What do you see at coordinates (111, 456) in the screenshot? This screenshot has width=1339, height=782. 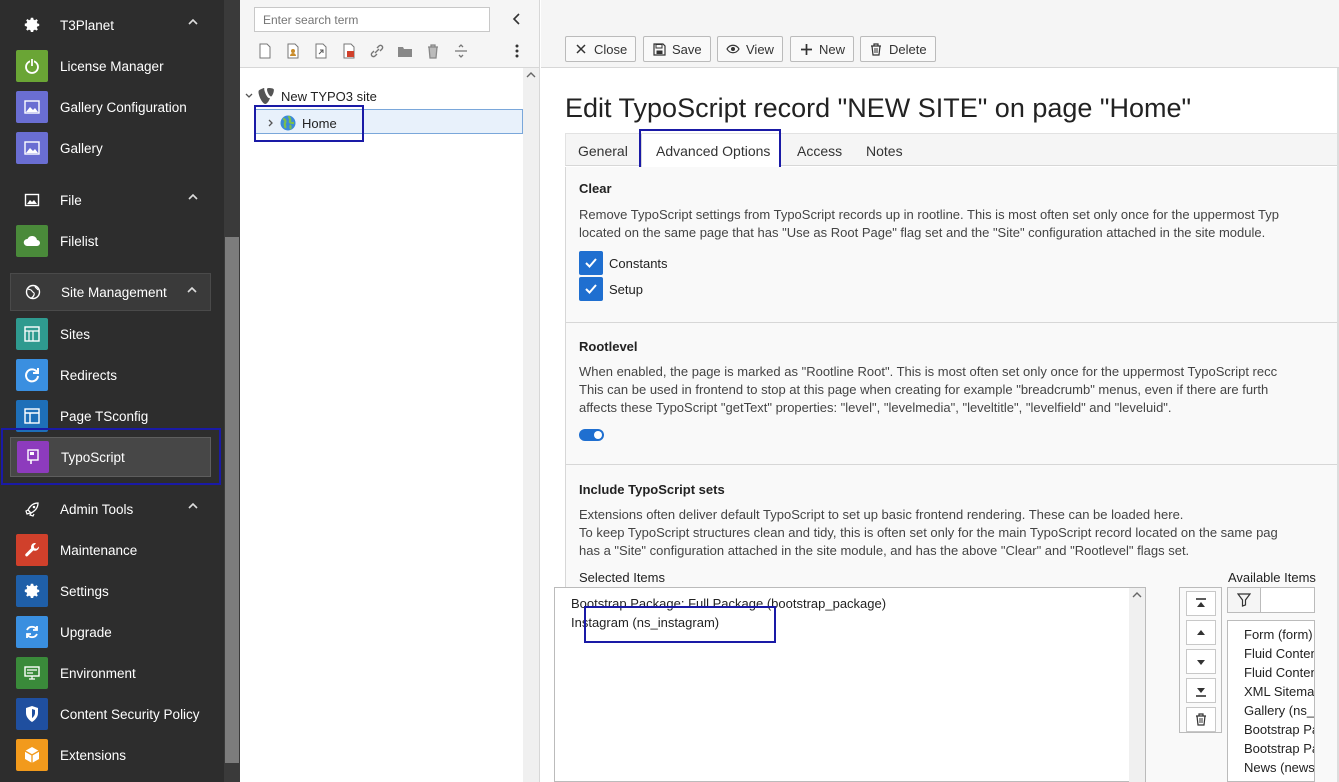 I see `typoscript-highlight-box` at bounding box center [111, 456].